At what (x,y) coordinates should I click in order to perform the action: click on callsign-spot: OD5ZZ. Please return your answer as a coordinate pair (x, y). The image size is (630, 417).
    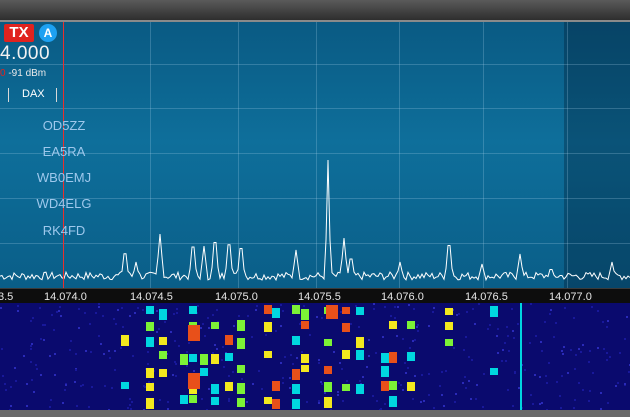
    Looking at the image, I should click on (64, 125).